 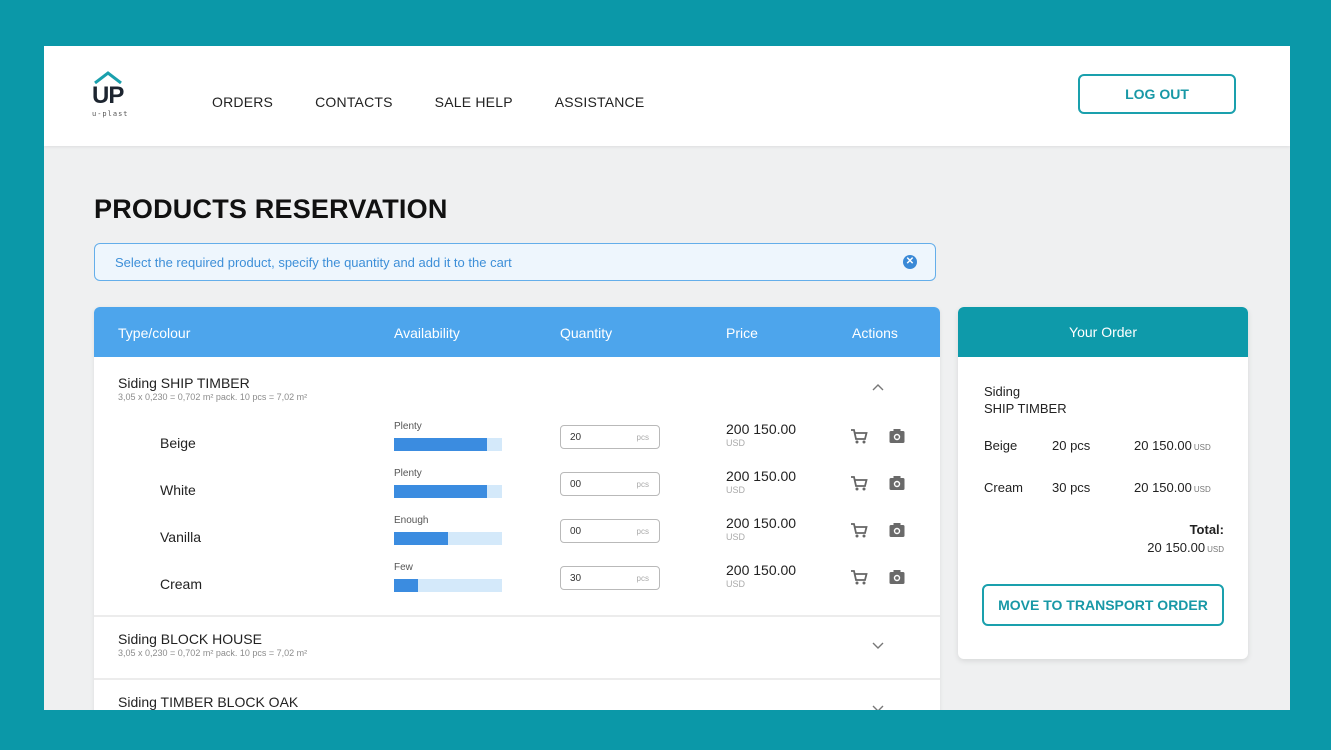 What do you see at coordinates (184, 383) in the screenshot?
I see `group-title: Siding SHIP TIMBER` at bounding box center [184, 383].